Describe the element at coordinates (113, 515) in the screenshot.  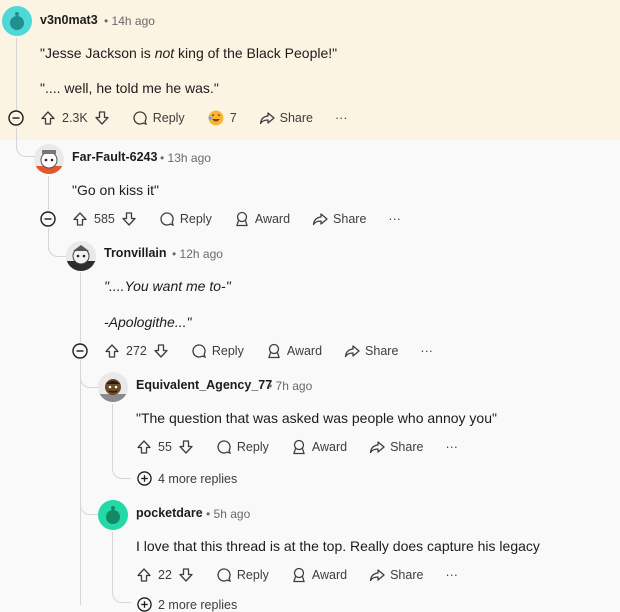
I see `avatar-pocketdare` at that location.